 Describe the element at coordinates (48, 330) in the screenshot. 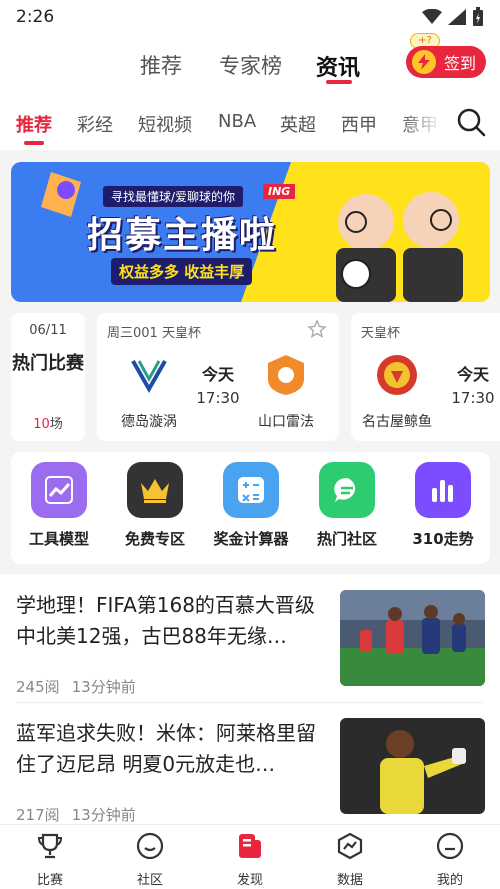

I see `matches-date: 06/11` at that location.